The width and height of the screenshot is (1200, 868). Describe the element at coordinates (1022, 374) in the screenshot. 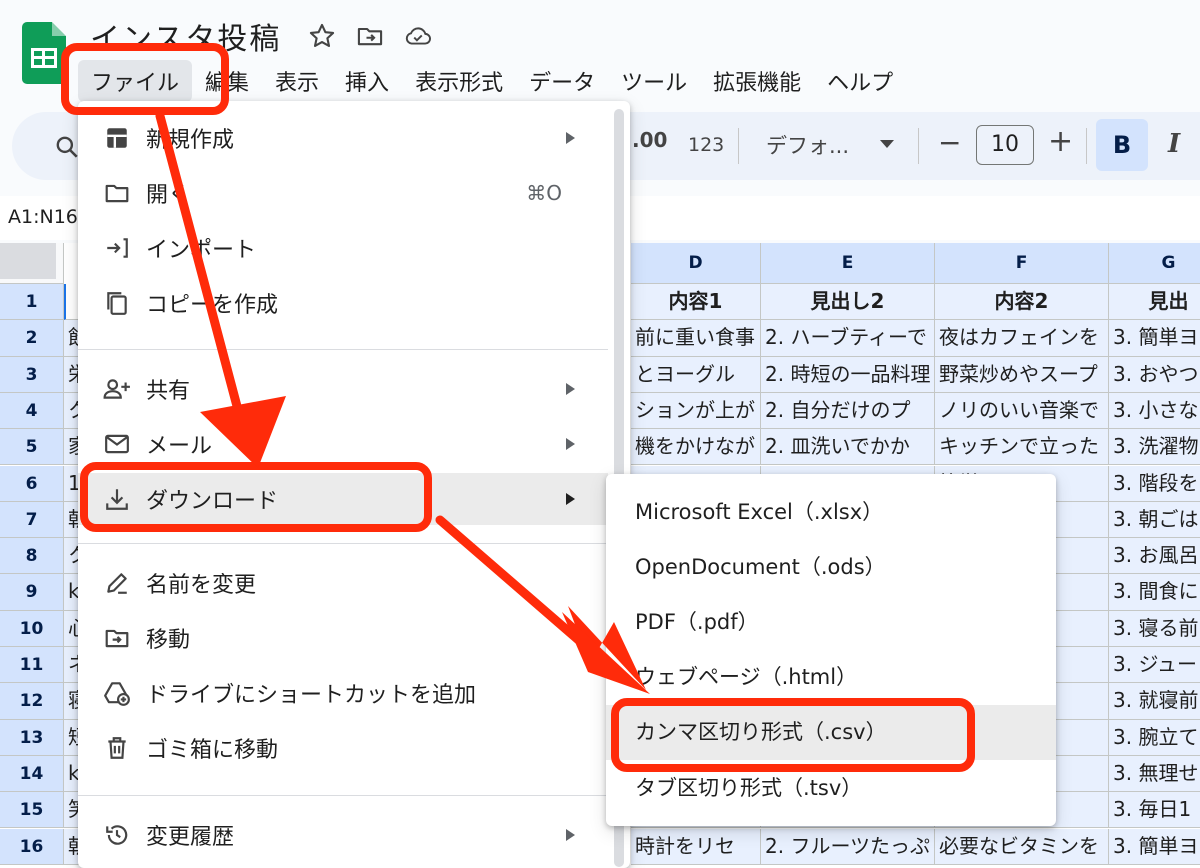

I see `cell: 野菜炒めやスープ` at that location.